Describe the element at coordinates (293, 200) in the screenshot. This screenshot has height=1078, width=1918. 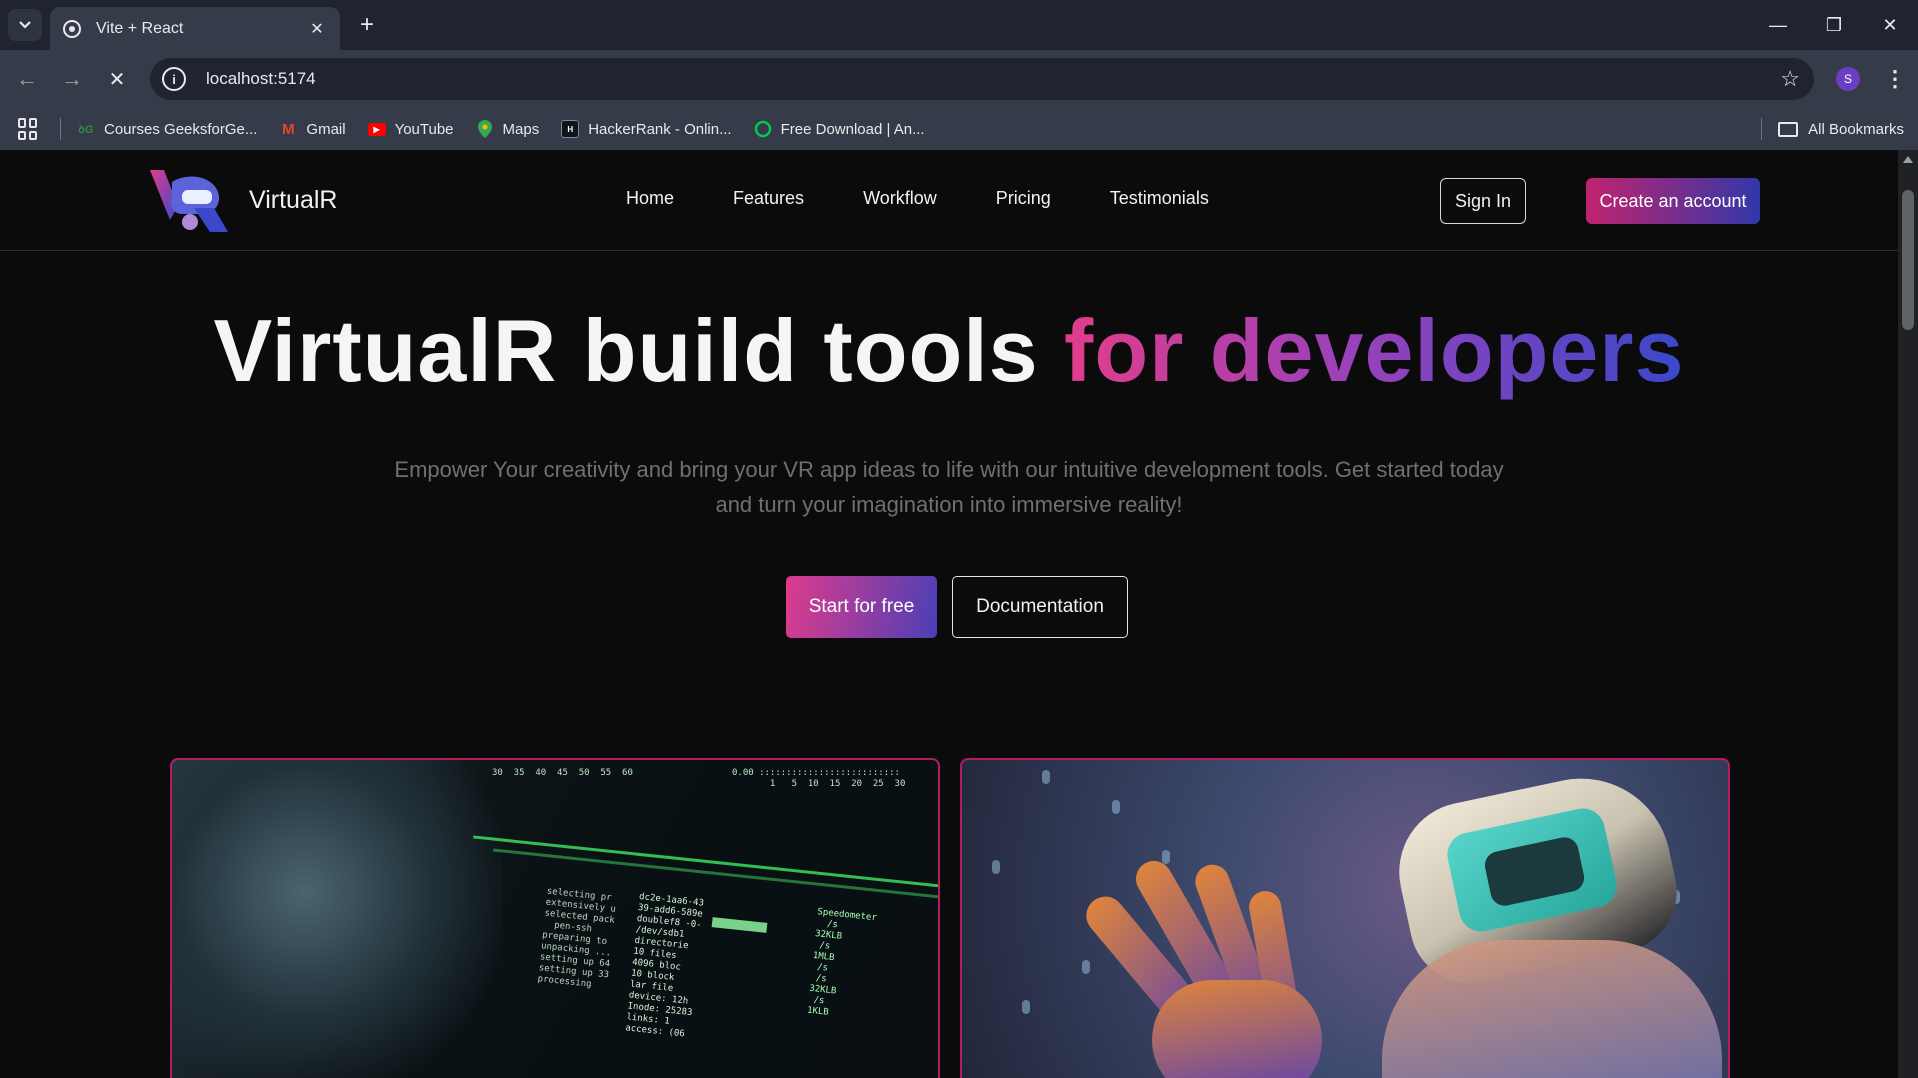
I see `brand-name: VirtualR` at that location.